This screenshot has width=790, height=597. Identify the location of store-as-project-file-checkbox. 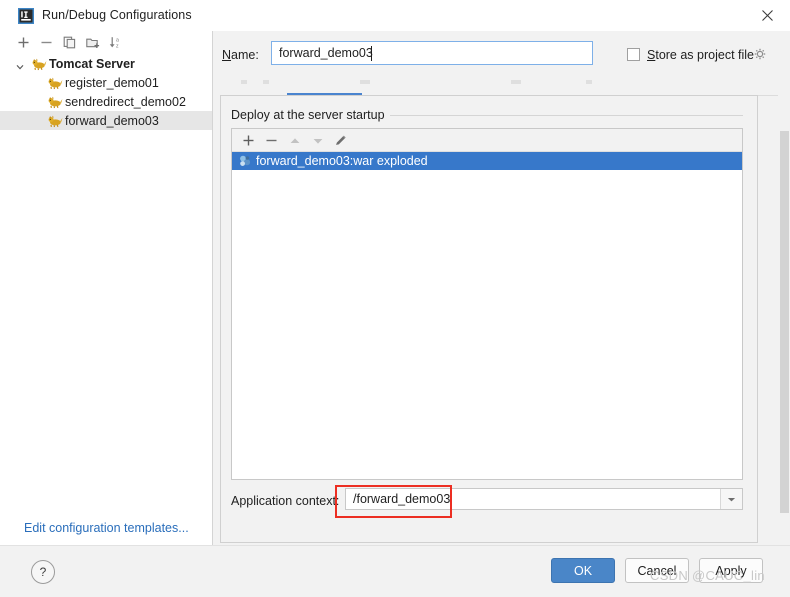
(633, 54).